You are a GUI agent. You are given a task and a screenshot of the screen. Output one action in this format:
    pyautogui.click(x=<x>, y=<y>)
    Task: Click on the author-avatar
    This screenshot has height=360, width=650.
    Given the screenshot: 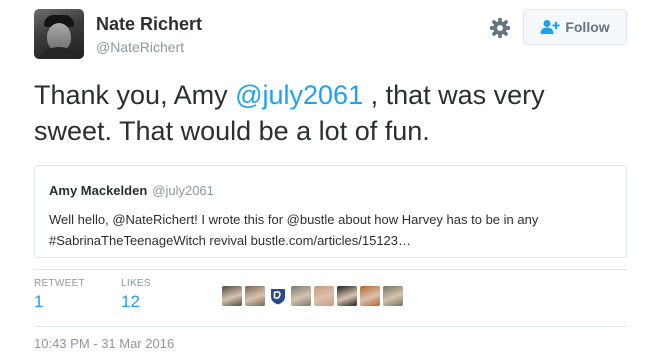 What is the action you would take?
    pyautogui.click(x=59, y=34)
    